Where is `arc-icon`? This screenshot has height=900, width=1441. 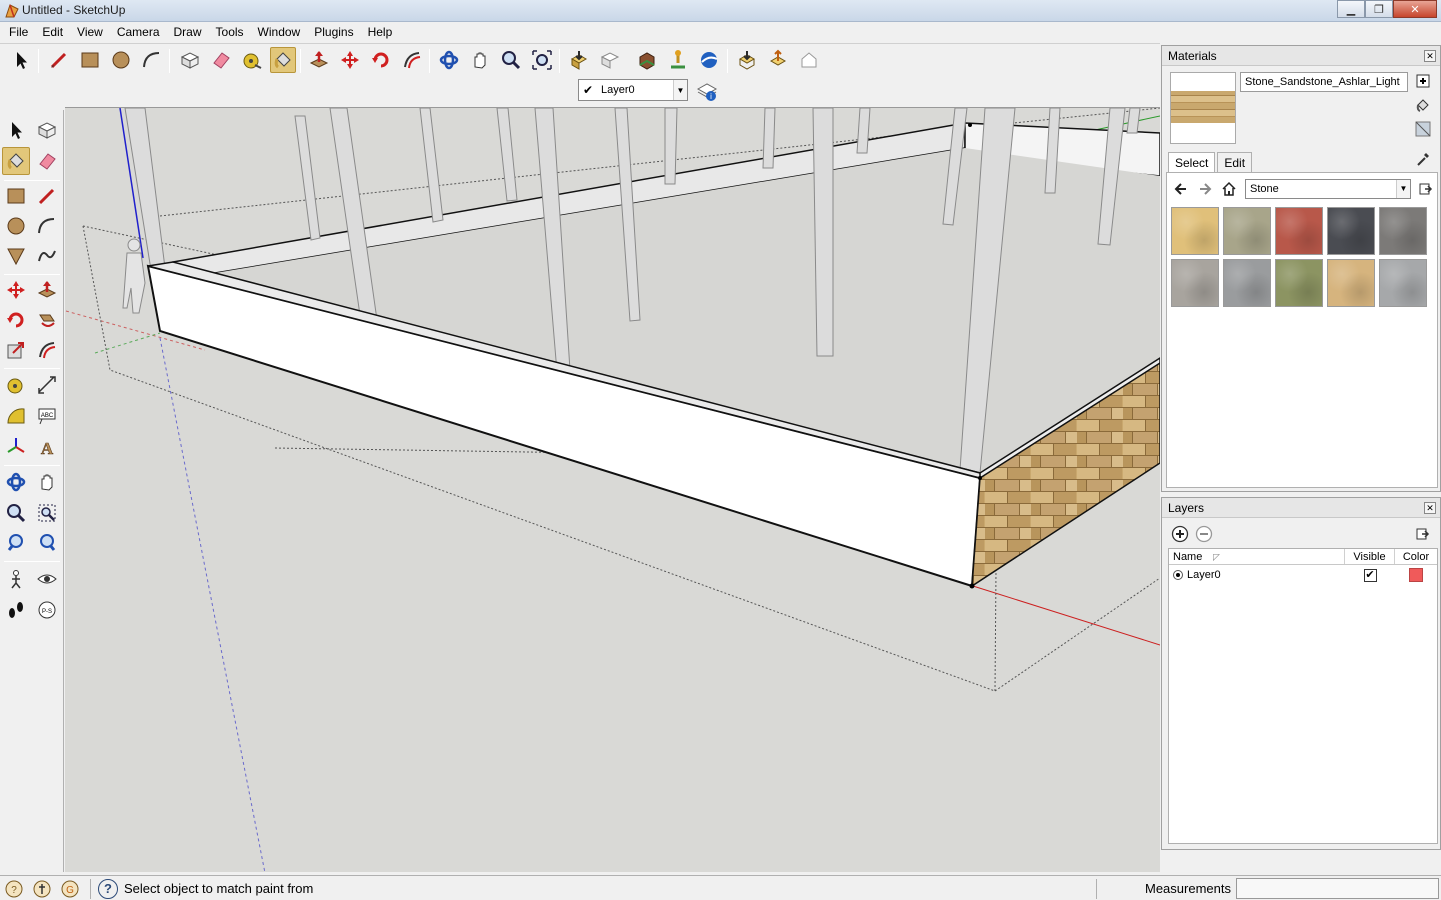
arc-icon is located at coordinates (47, 226).